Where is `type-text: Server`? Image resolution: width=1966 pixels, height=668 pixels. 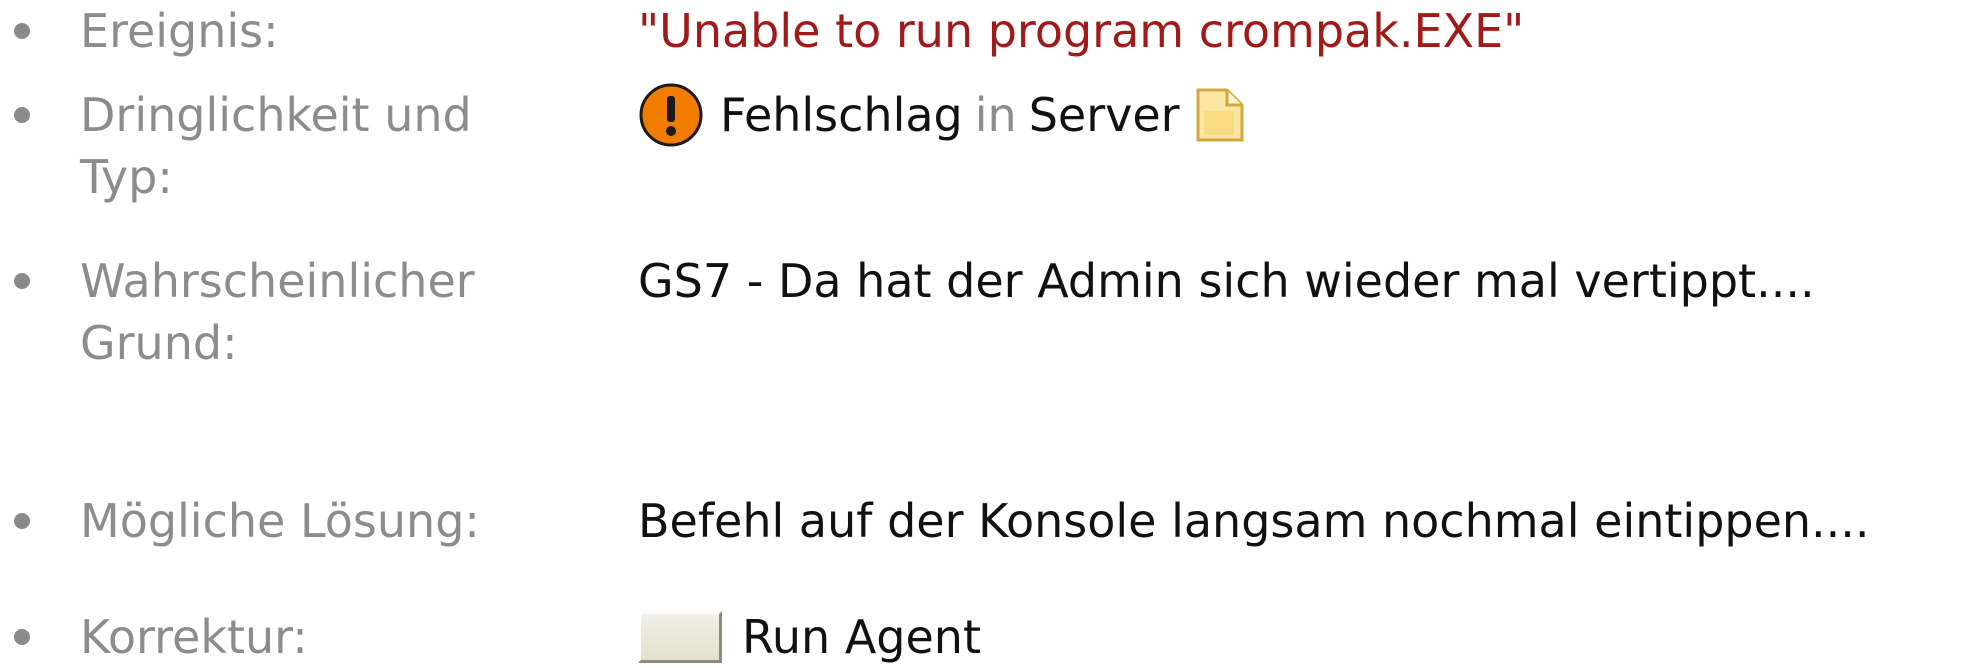
type-text: Server is located at coordinates (1104, 115).